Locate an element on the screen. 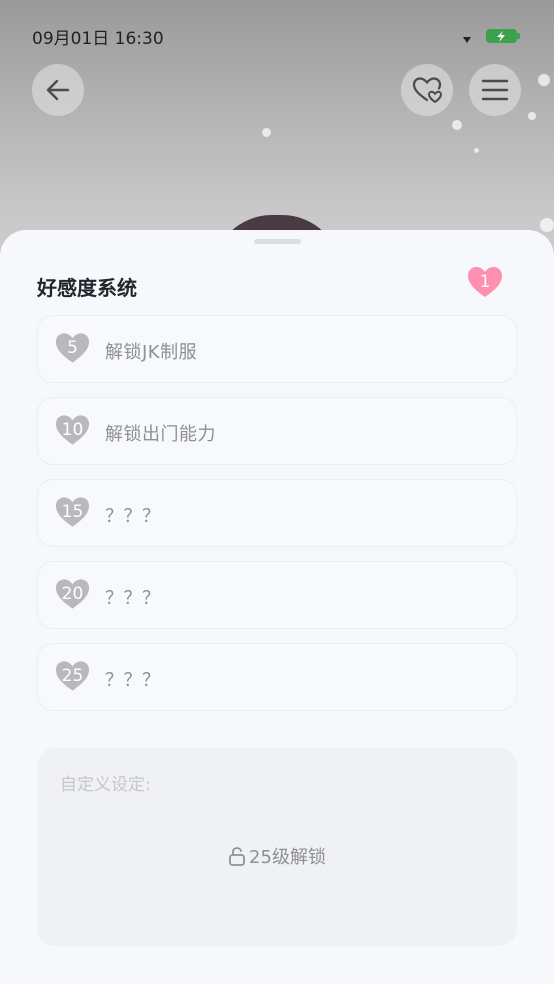  reward-label: 解锁出门能力 is located at coordinates (160, 434).